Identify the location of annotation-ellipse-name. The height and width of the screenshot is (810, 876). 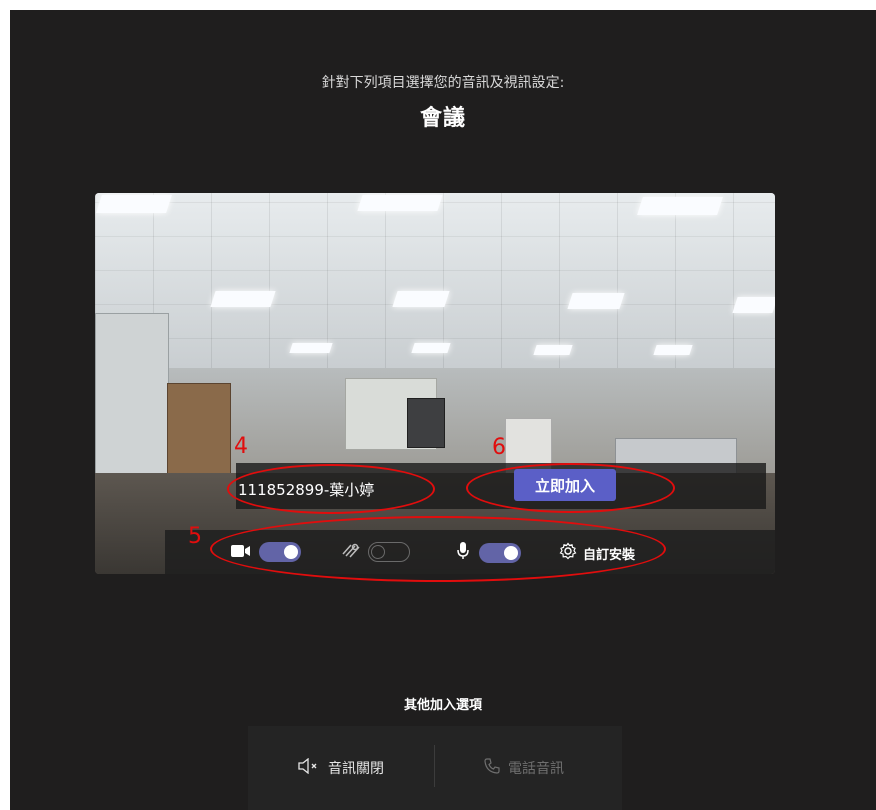
(331, 489).